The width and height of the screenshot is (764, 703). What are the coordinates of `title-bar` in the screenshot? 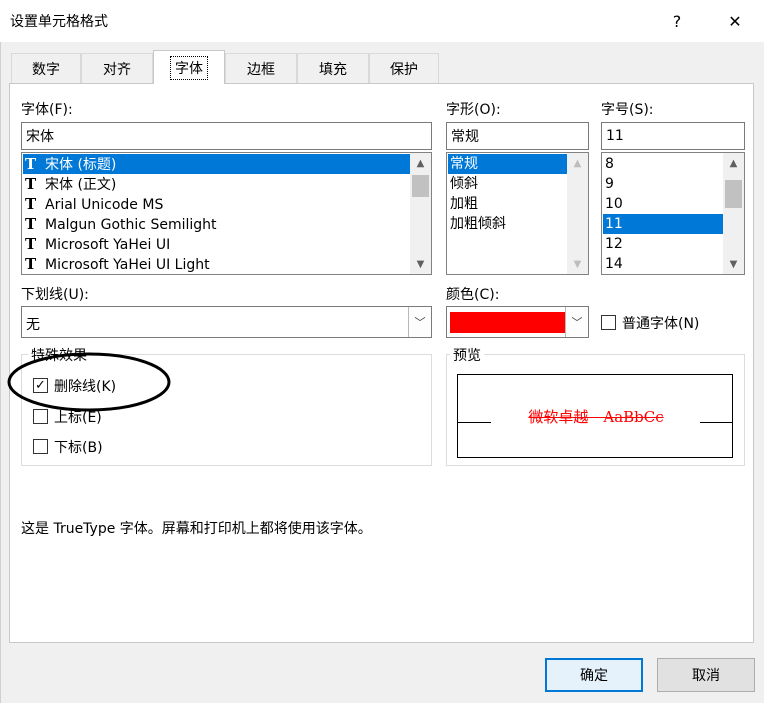 It's located at (382, 21).